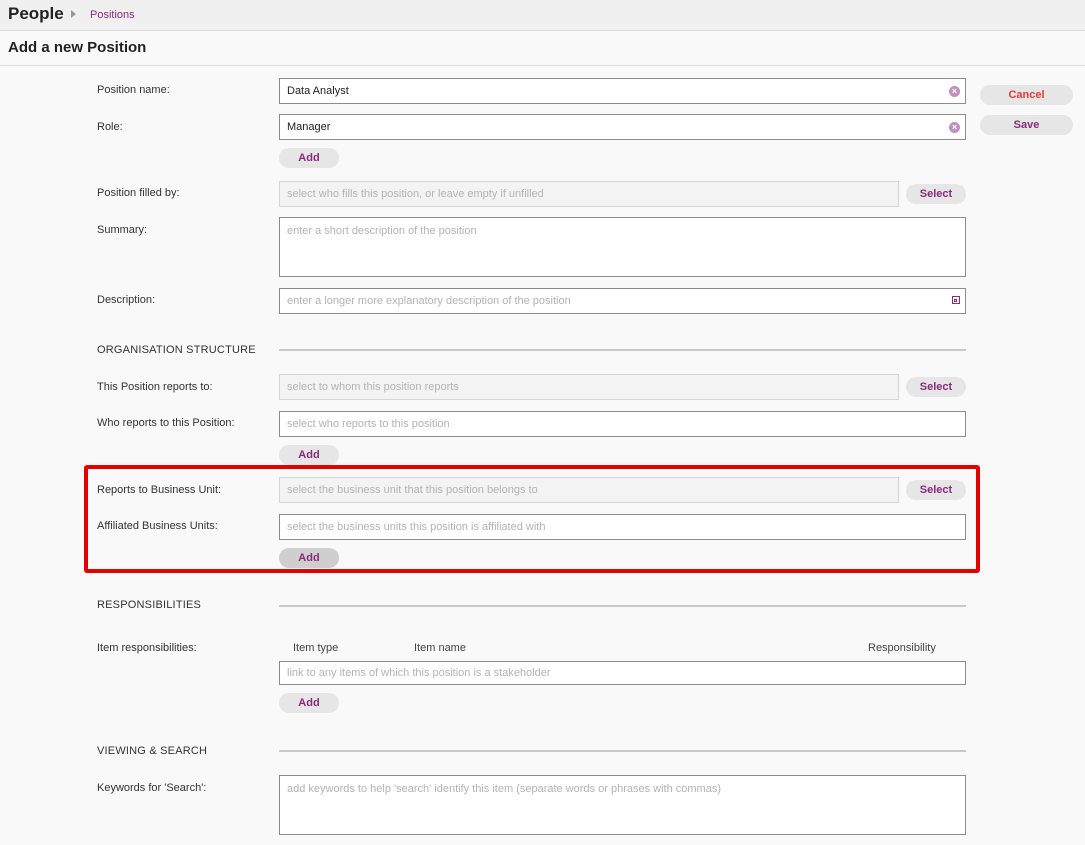  What do you see at coordinates (112, 15) in the screenshot?
I see `breadcrumb-positions-link: Positions` at bounding box center [112, 15].